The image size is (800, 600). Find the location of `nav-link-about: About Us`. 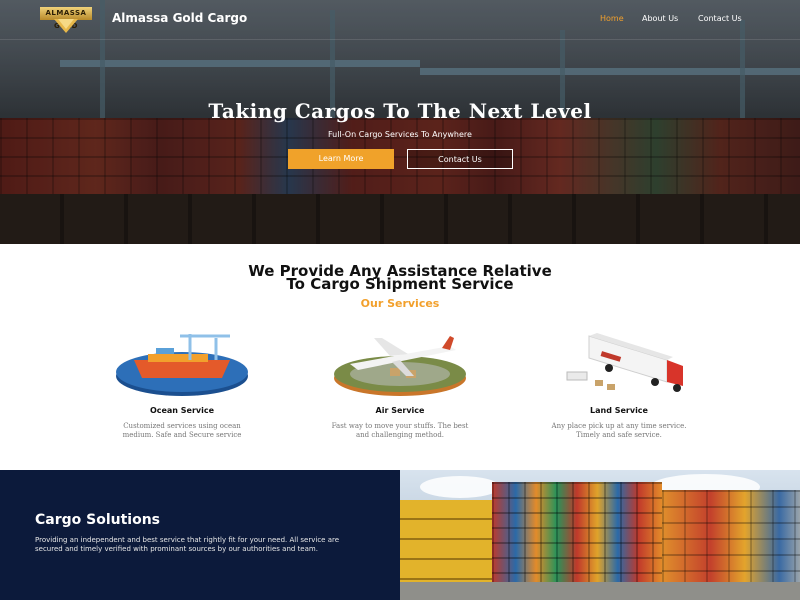

nav-link-about: About Us is located at coordinates (660, 18).